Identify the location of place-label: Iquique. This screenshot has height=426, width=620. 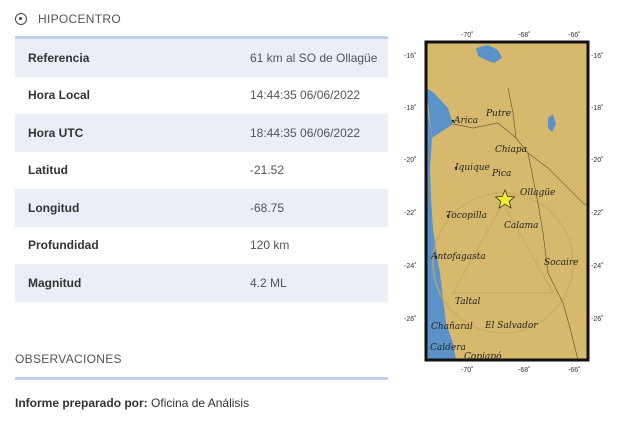
(472, 168).